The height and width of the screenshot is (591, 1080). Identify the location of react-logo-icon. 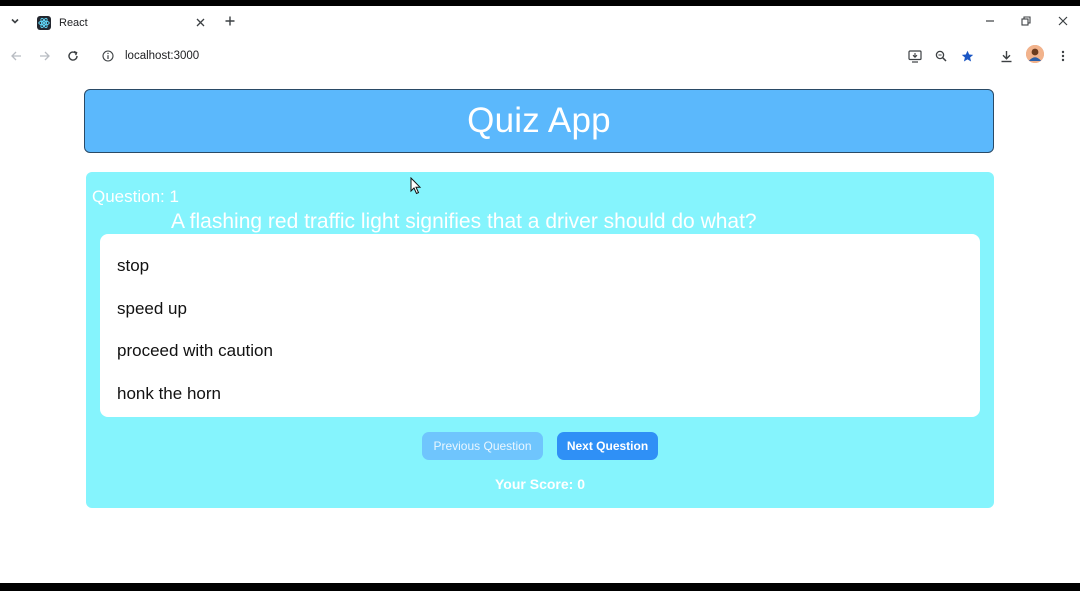
(44, 22).